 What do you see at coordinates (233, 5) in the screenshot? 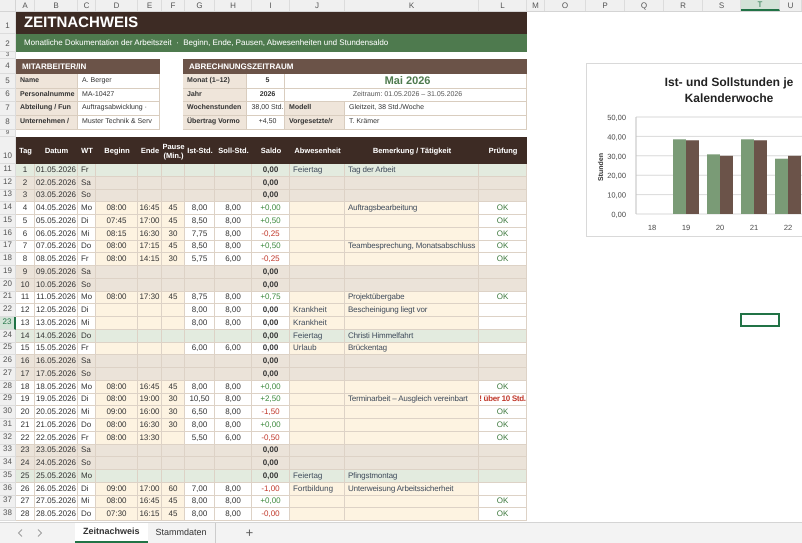
I see `column-header: H` at bounding box center [233, 5].